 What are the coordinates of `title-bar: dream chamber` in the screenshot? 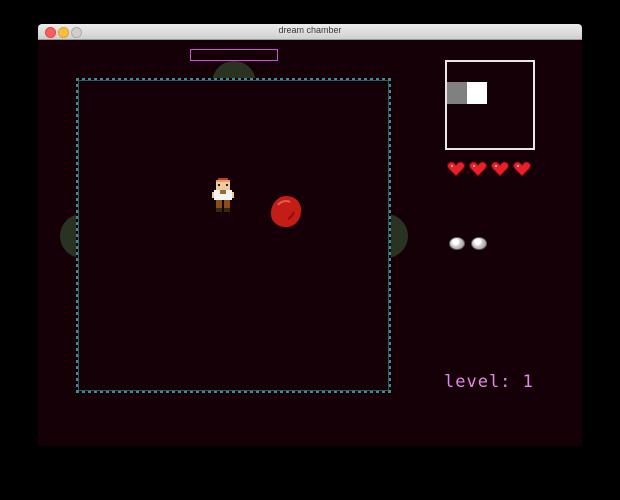 It's located at (310, 32).